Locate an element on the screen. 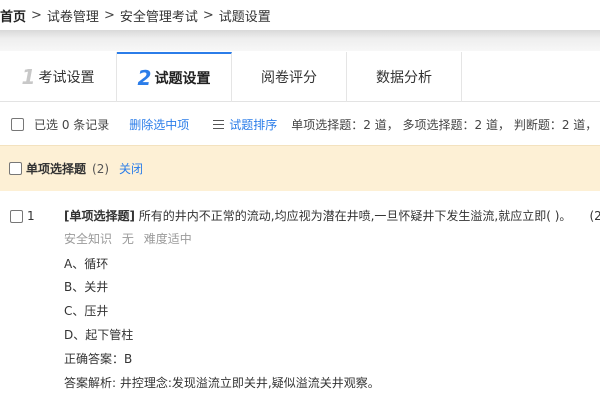  option-b: B、关井 is located at coordinates (86, 287).